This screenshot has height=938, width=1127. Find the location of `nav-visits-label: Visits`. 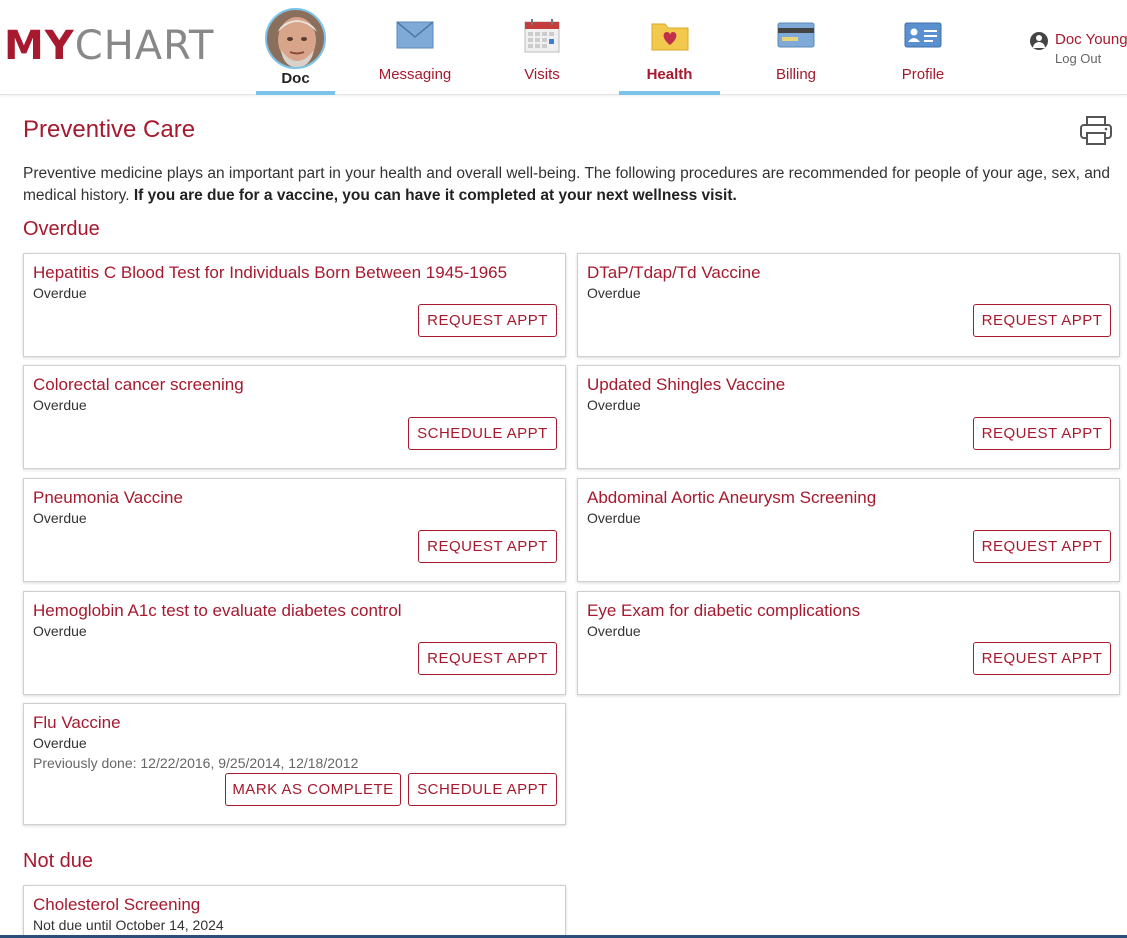

nav-visits-label: Visits is located at coordinates (542, 74).